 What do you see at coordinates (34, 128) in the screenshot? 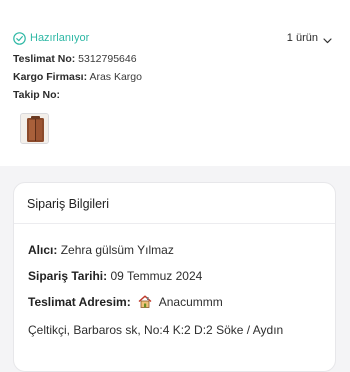
I see `product-thumbnail` at bounding box center [34, 128].